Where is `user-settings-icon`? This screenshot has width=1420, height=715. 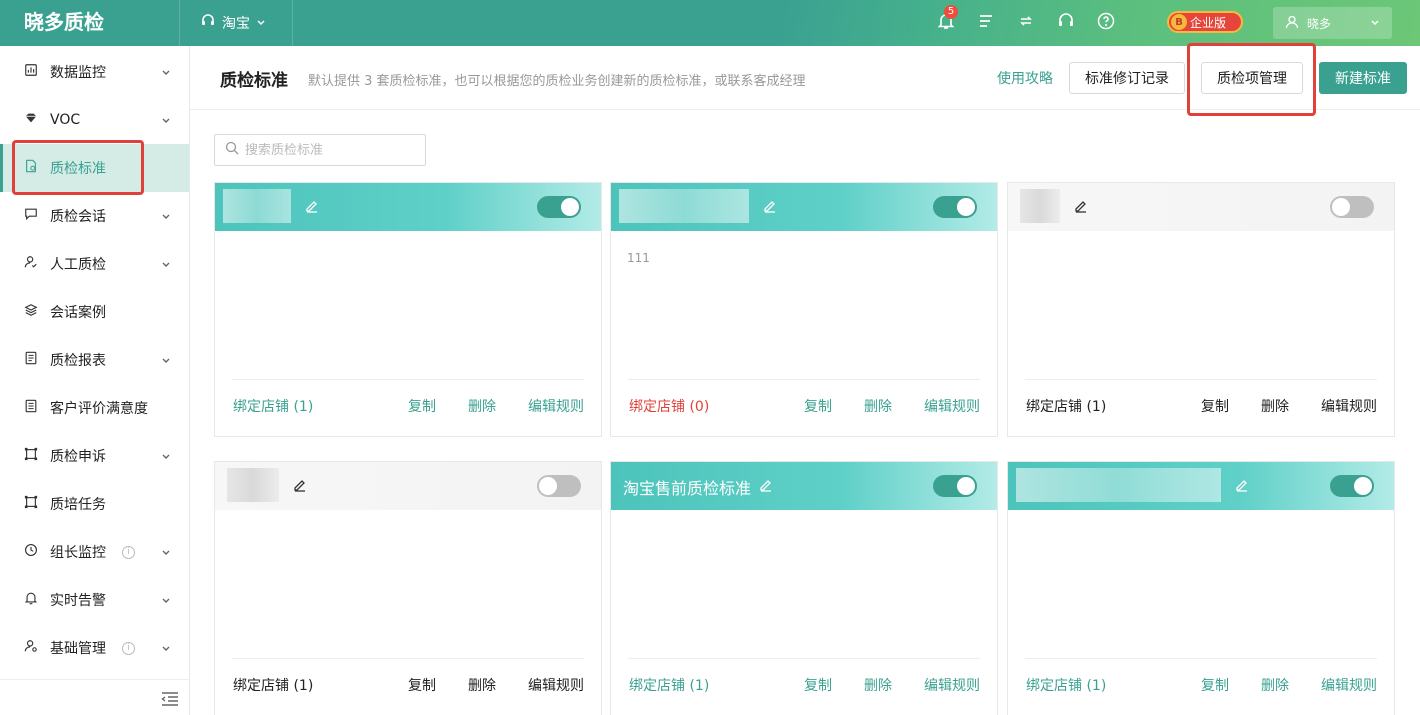 user-settings-icon is located at coordinates (31, 648).